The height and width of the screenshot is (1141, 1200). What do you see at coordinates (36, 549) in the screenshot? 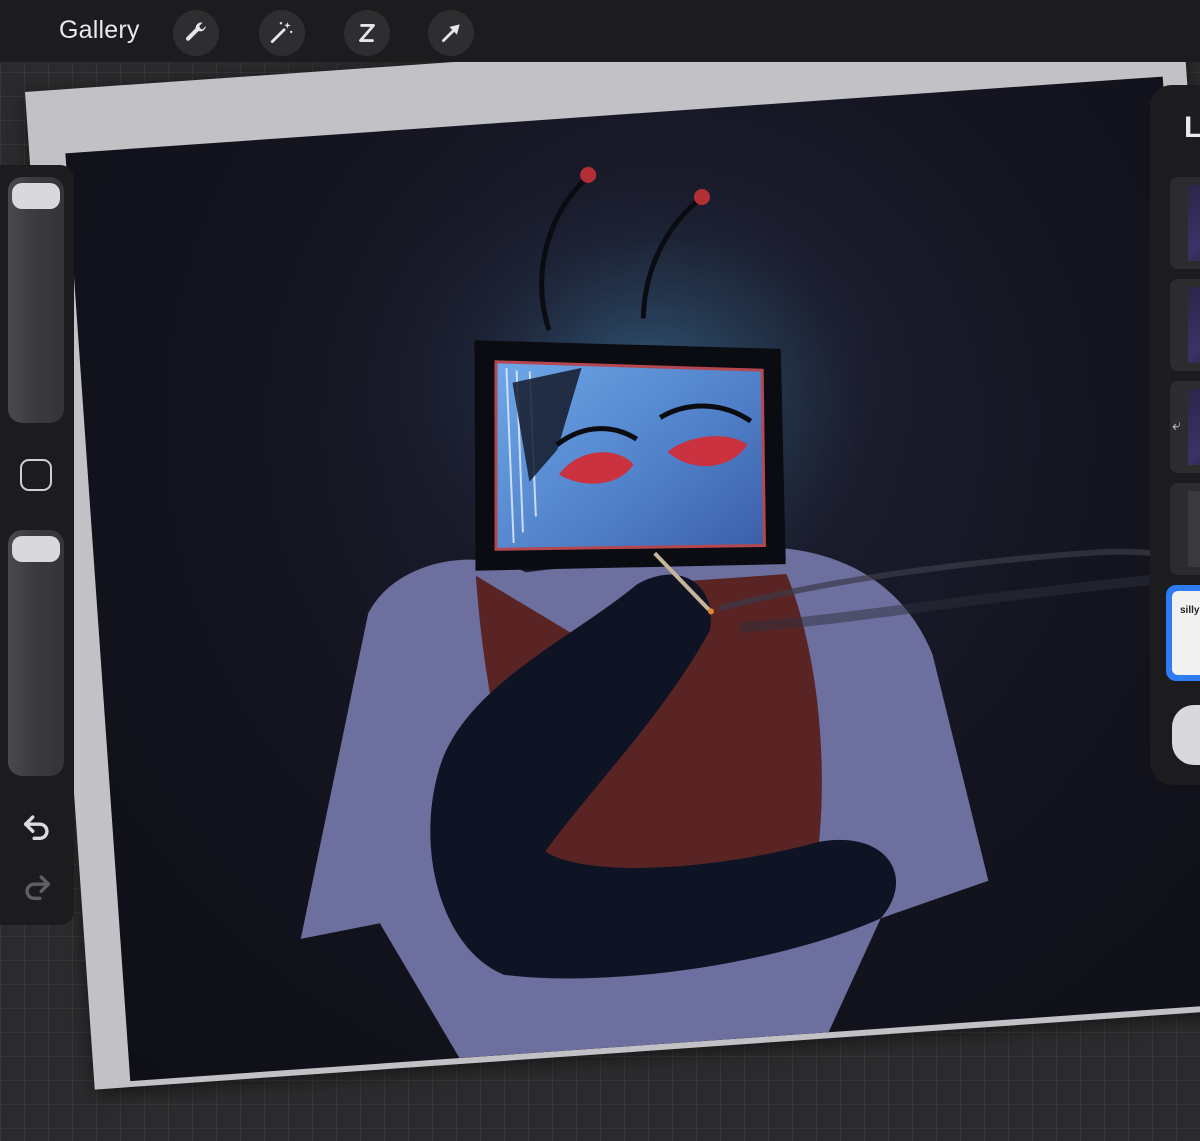
I see `opacity-slider-thumb` at bounding box center [36, 549].